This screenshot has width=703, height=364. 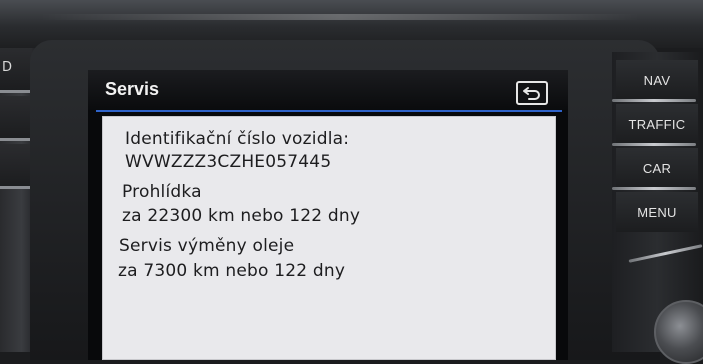 I want to click on inspection-label: Prohlídka, so click(x=162, y=192).